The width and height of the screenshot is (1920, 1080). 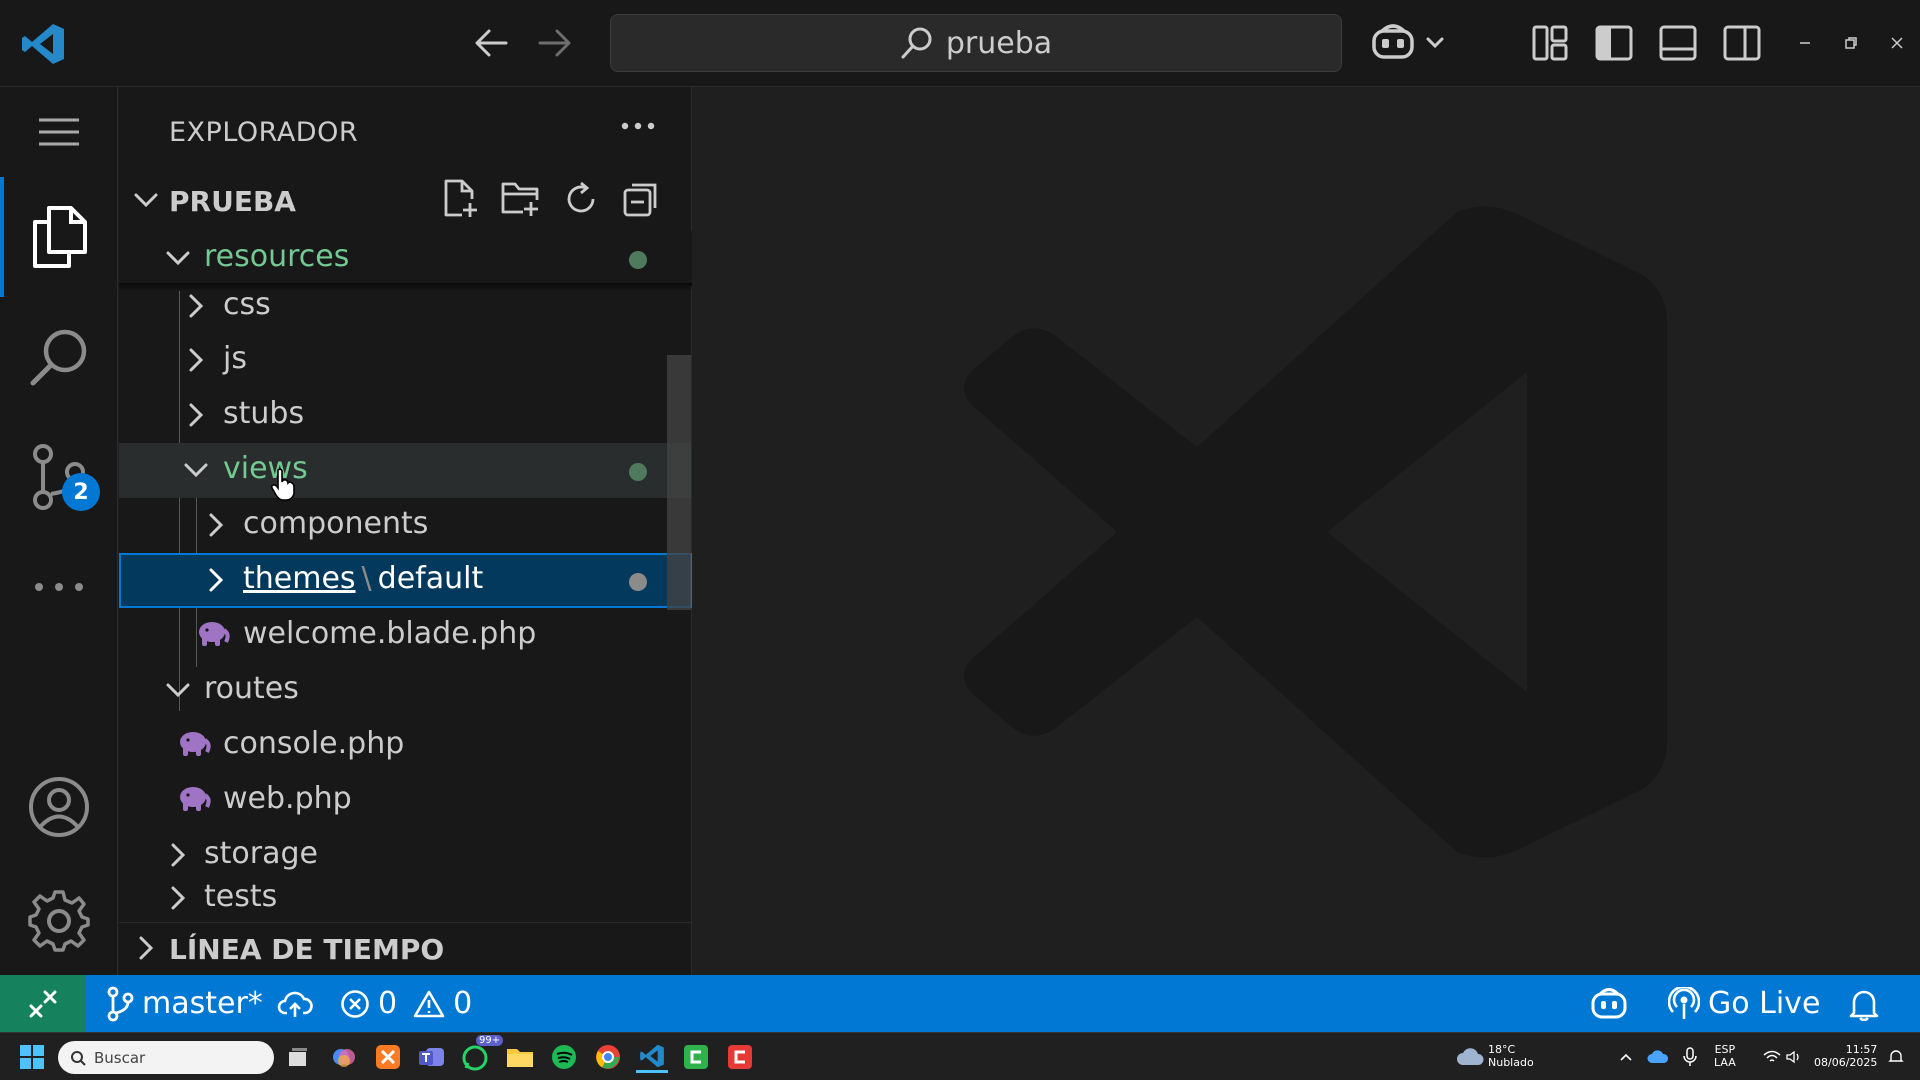 What do you see at coordinates (1896, 1057) in the screenshot?
I see `notification-center-icon` at bounding box center [1896, 1057].